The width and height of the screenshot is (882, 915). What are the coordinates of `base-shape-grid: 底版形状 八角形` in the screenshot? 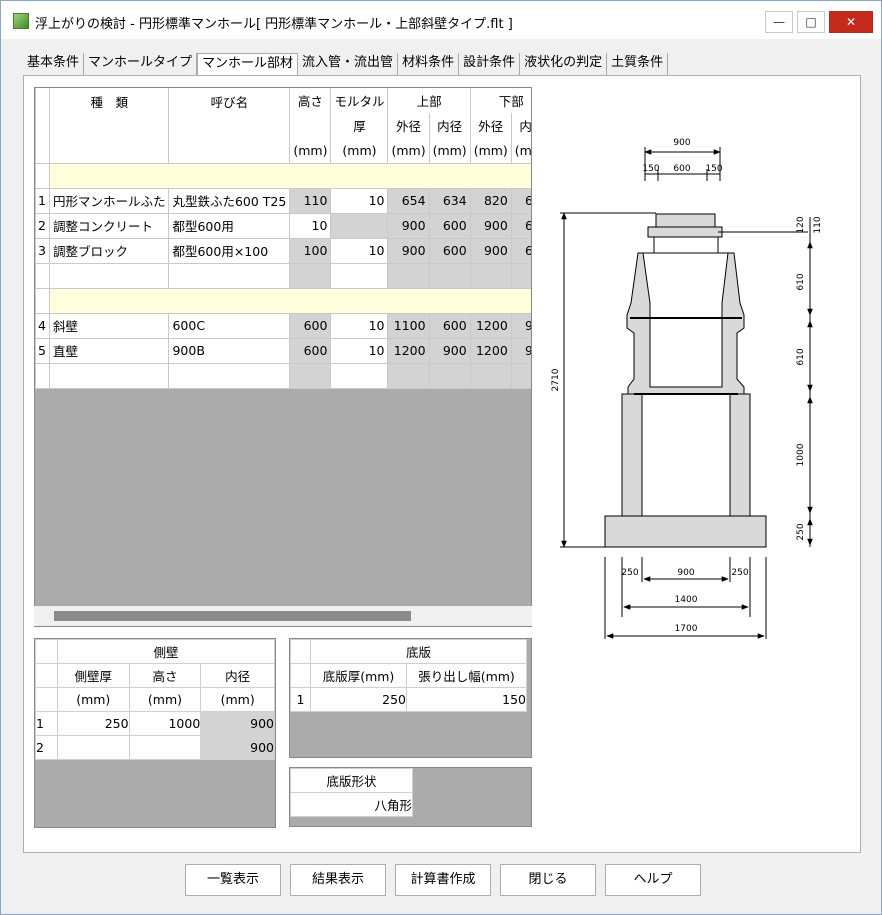 It's located at (410, 797).